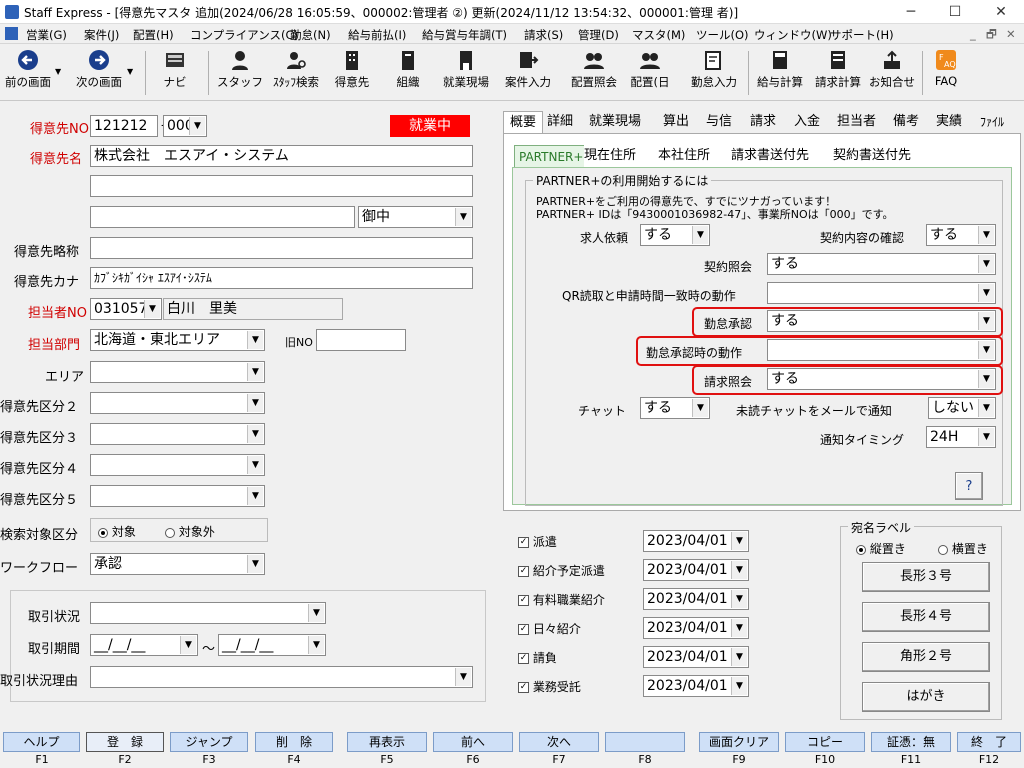  I want to click on attendance-input-button: 勤怠入力, so click(714, 73).